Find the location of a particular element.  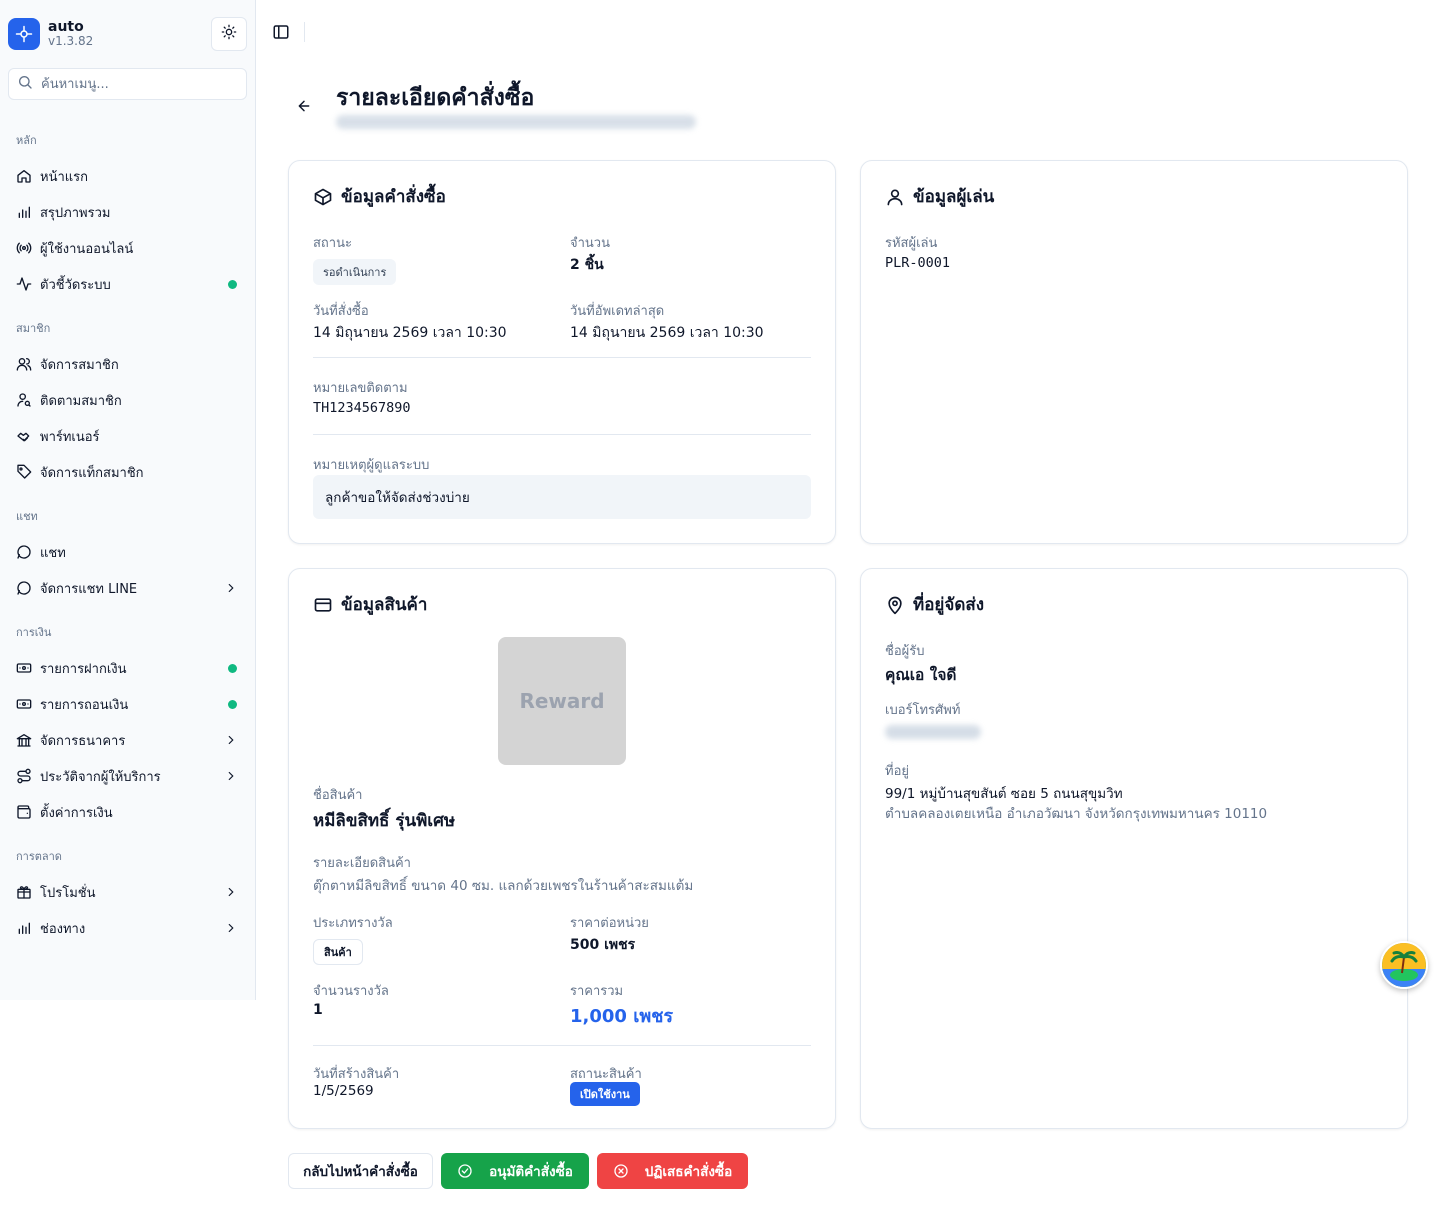

sidebar-item: จัดการธนาคาร is located at coordinates (128, 740).